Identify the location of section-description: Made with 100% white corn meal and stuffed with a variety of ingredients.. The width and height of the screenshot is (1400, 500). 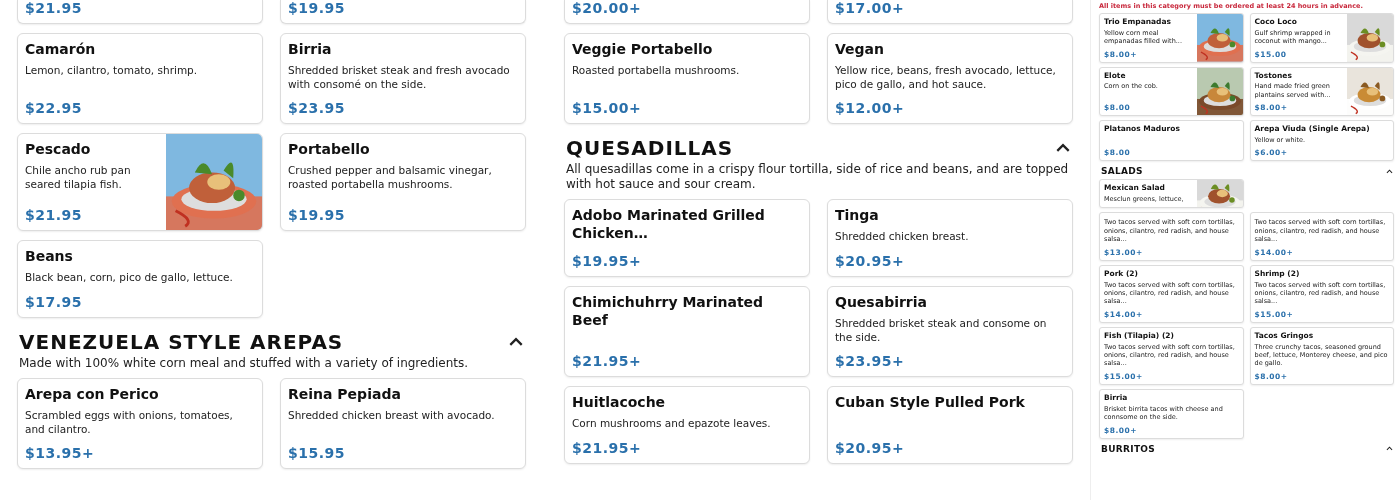
(244, 363).